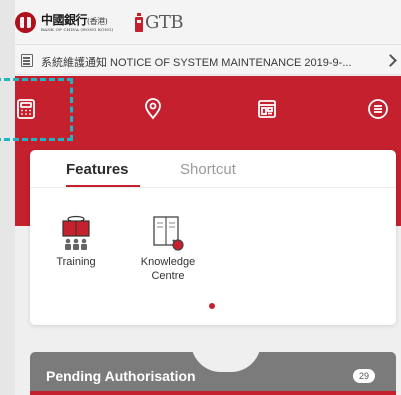 The image size is (401, 395). What do you see at coordinates (64, 20) in the screenshot?
I see `bank-name-cn-main: 中國銀行` at bounding box center [64, 20].